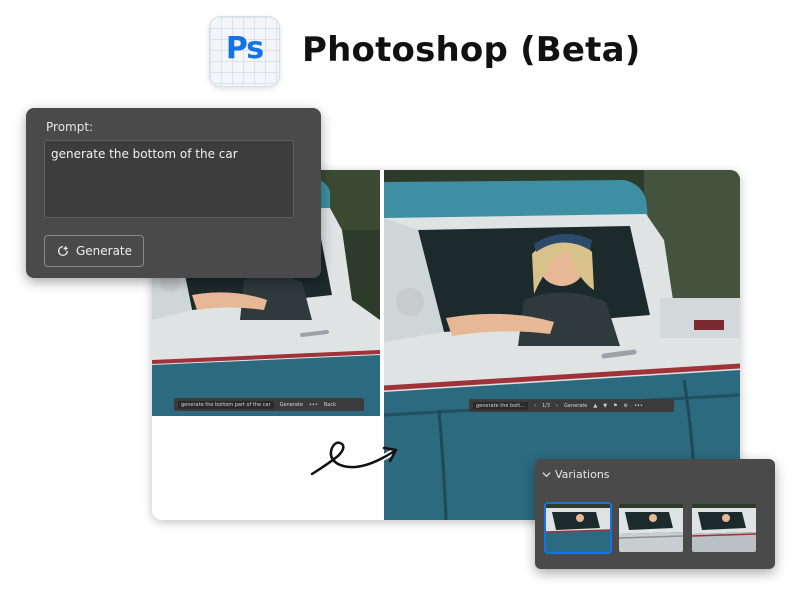 This screenshot has width=800, height=600. I want to click on flag-icon: ⚑, so click(615, 406).